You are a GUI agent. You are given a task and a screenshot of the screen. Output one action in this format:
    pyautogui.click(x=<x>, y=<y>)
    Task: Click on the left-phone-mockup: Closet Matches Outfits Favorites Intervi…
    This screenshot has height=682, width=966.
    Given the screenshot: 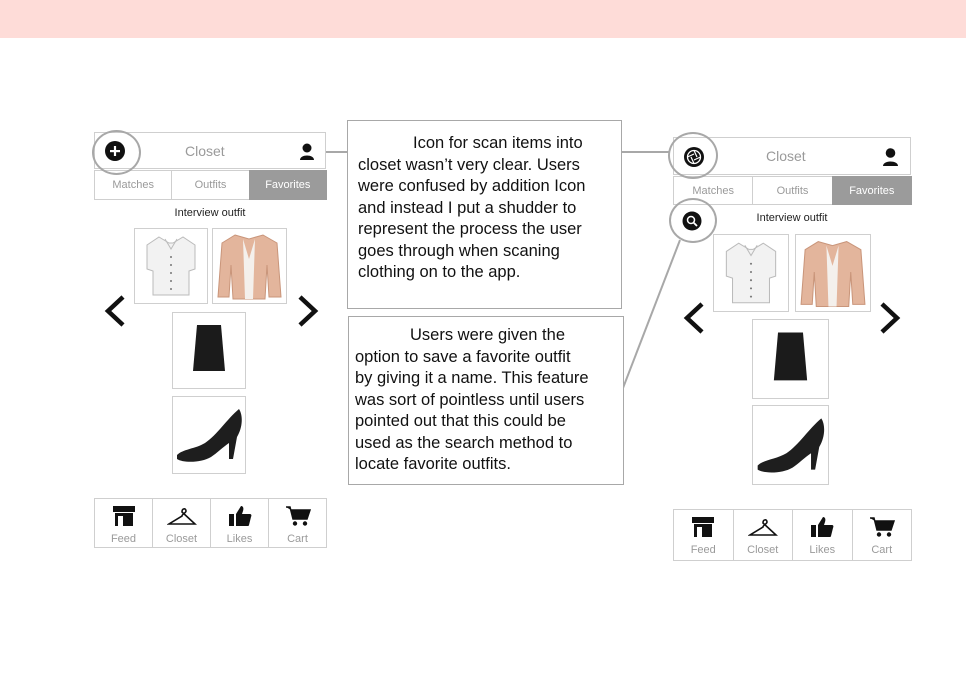 What is the action you would take?
    pyautogui.click(x=211, y=342)
    